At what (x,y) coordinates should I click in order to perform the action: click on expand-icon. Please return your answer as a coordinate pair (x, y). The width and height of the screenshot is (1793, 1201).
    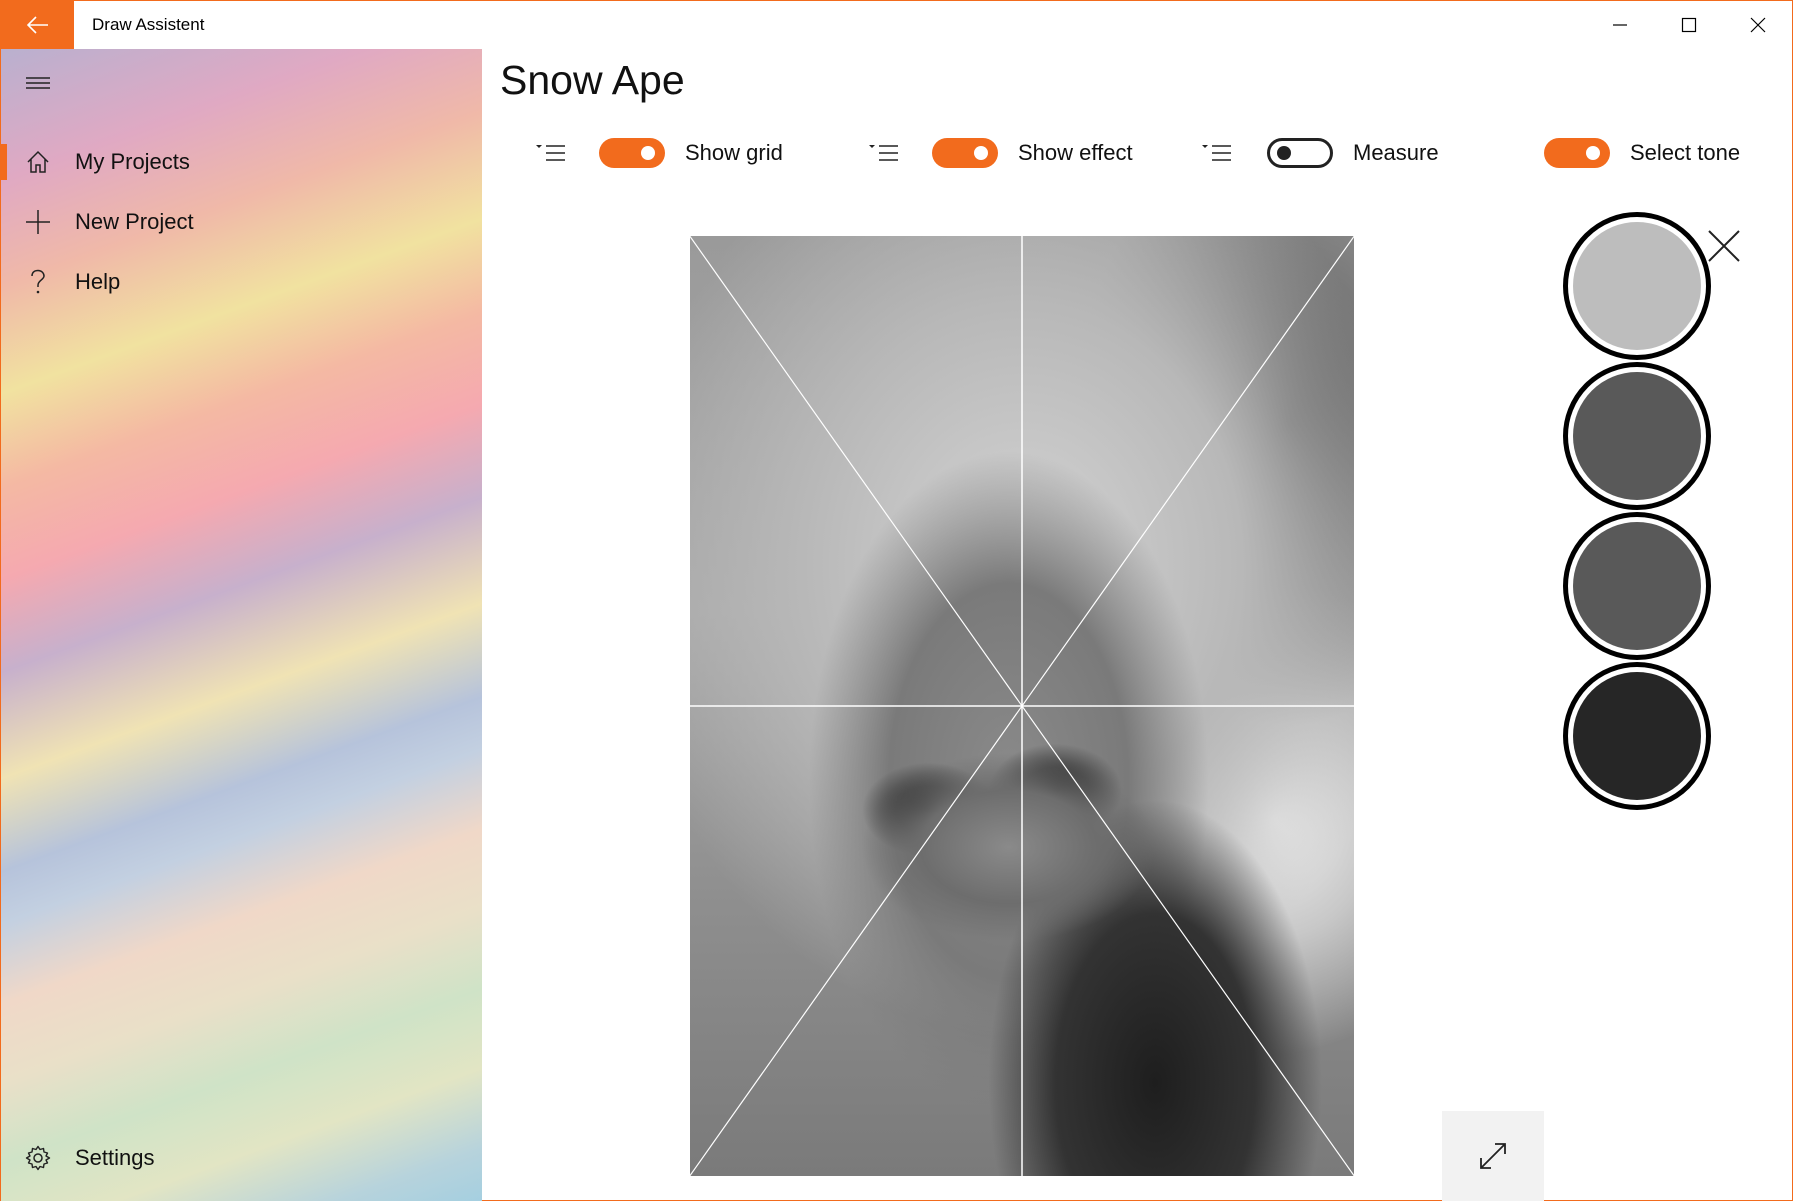
    Looking at the image, I should click on (1493, 1156).